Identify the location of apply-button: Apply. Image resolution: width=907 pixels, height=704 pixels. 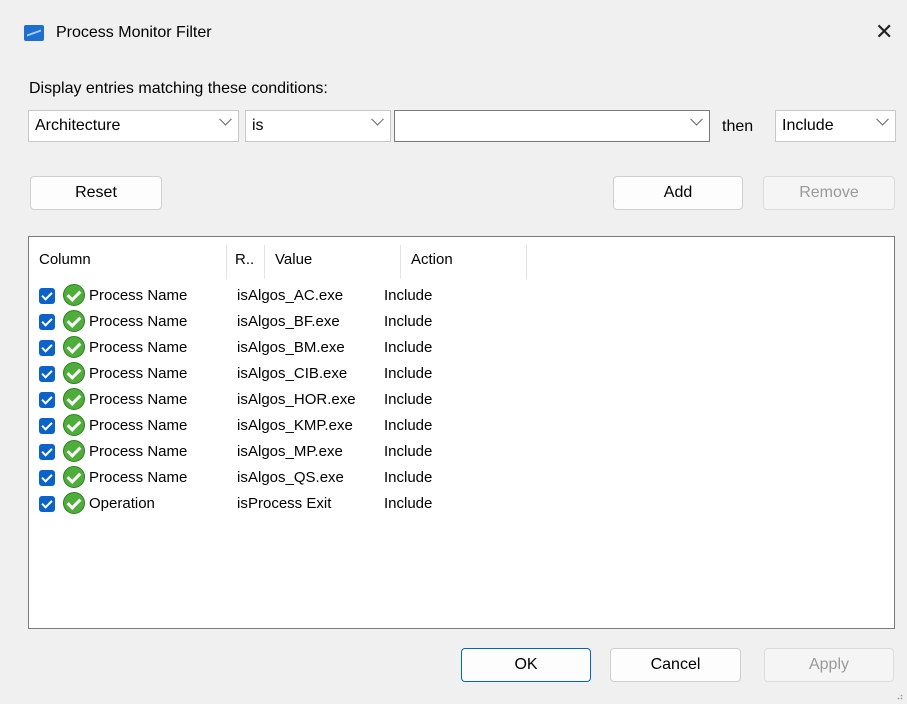
(829, 665).